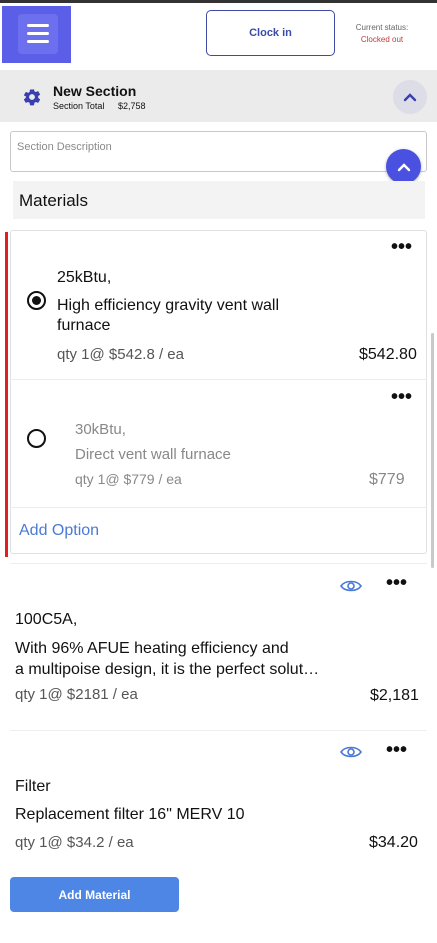 The height and width of the screenshot is (943, 437). What do you see at coordinates (382, 39) in the screenshot?
I see `status-value: Clocked out` at bounding box center [382, 39].